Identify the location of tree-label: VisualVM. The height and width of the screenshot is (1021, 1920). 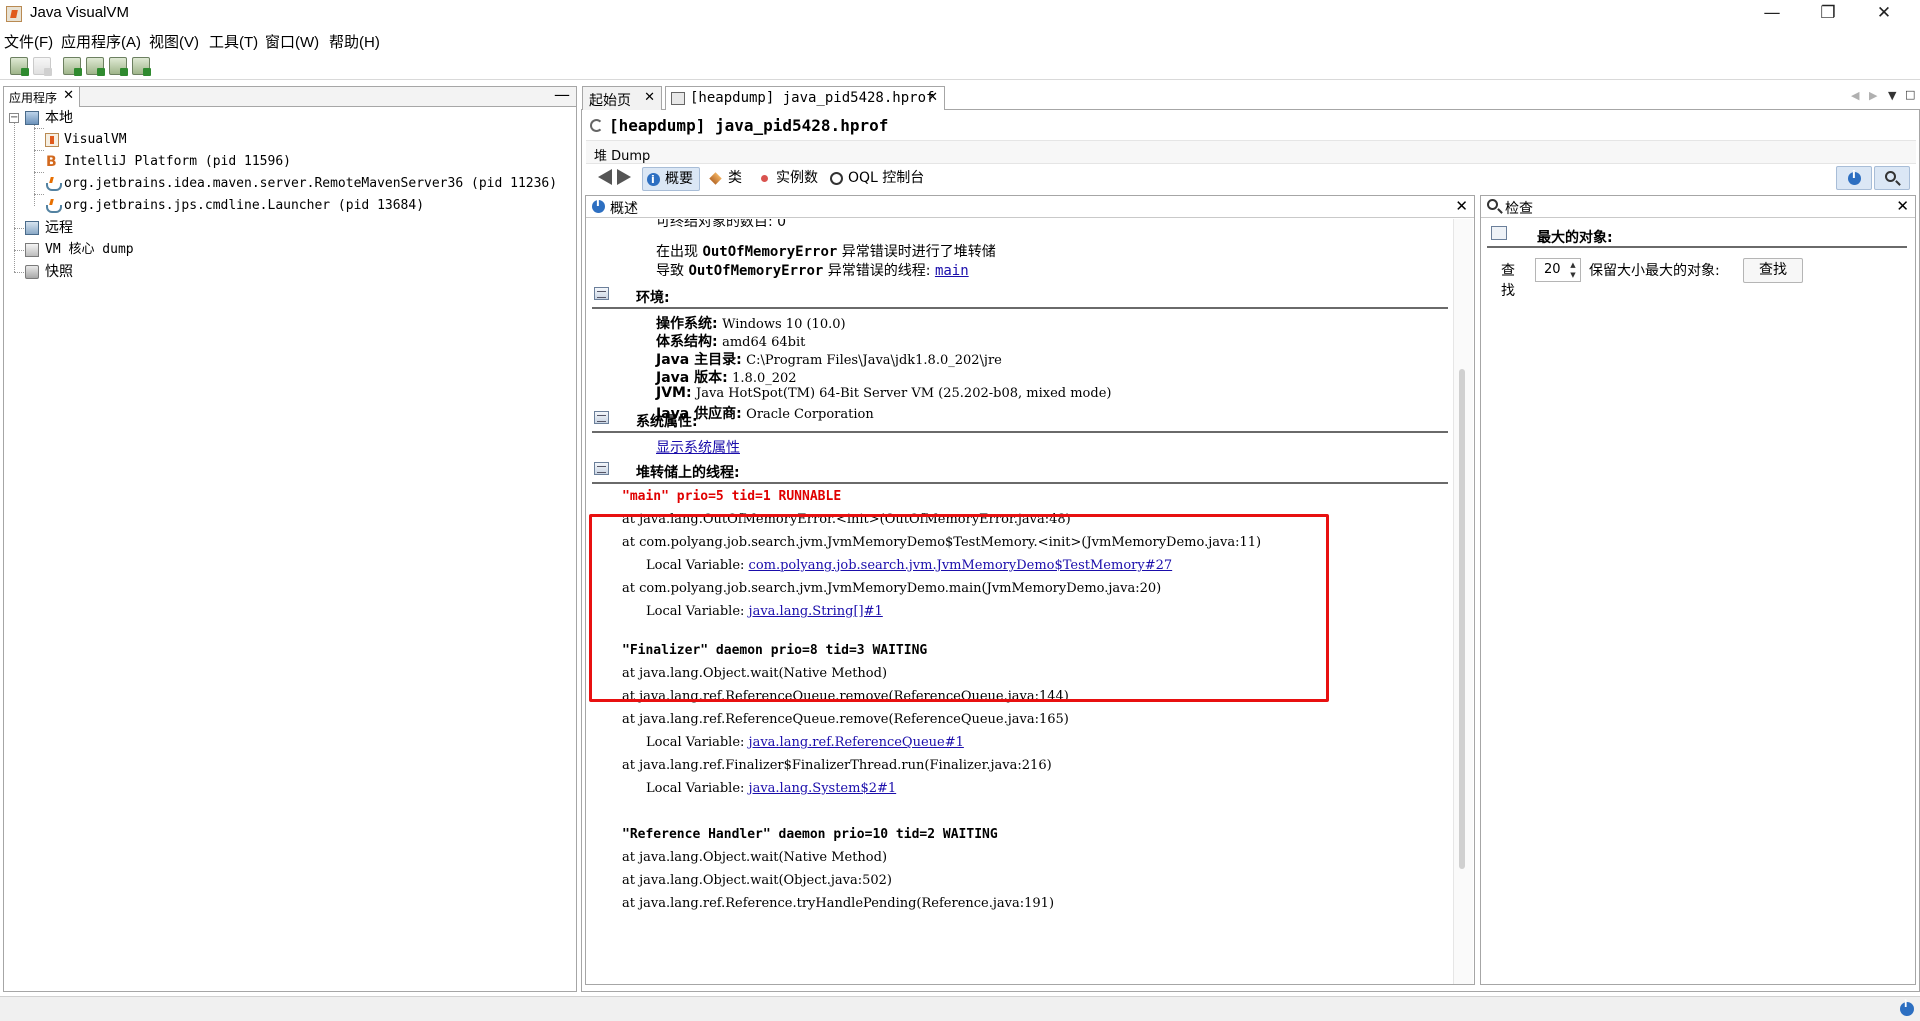
(95, 139).